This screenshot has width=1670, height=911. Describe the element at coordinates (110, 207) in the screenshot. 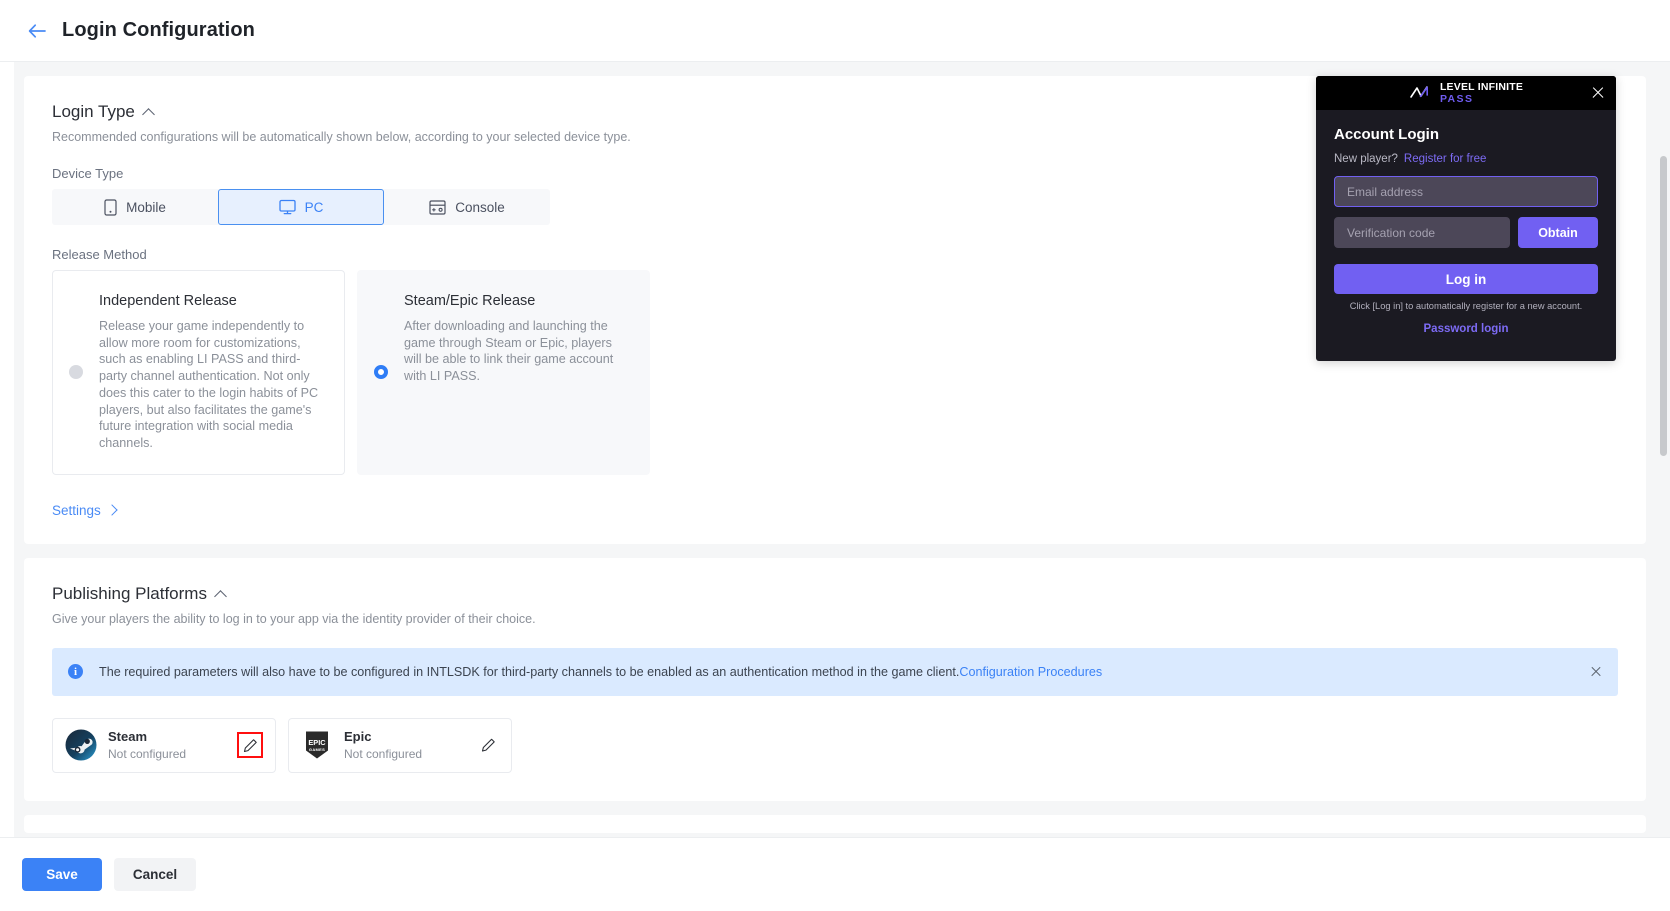

I see `mobile-icon` at that location.